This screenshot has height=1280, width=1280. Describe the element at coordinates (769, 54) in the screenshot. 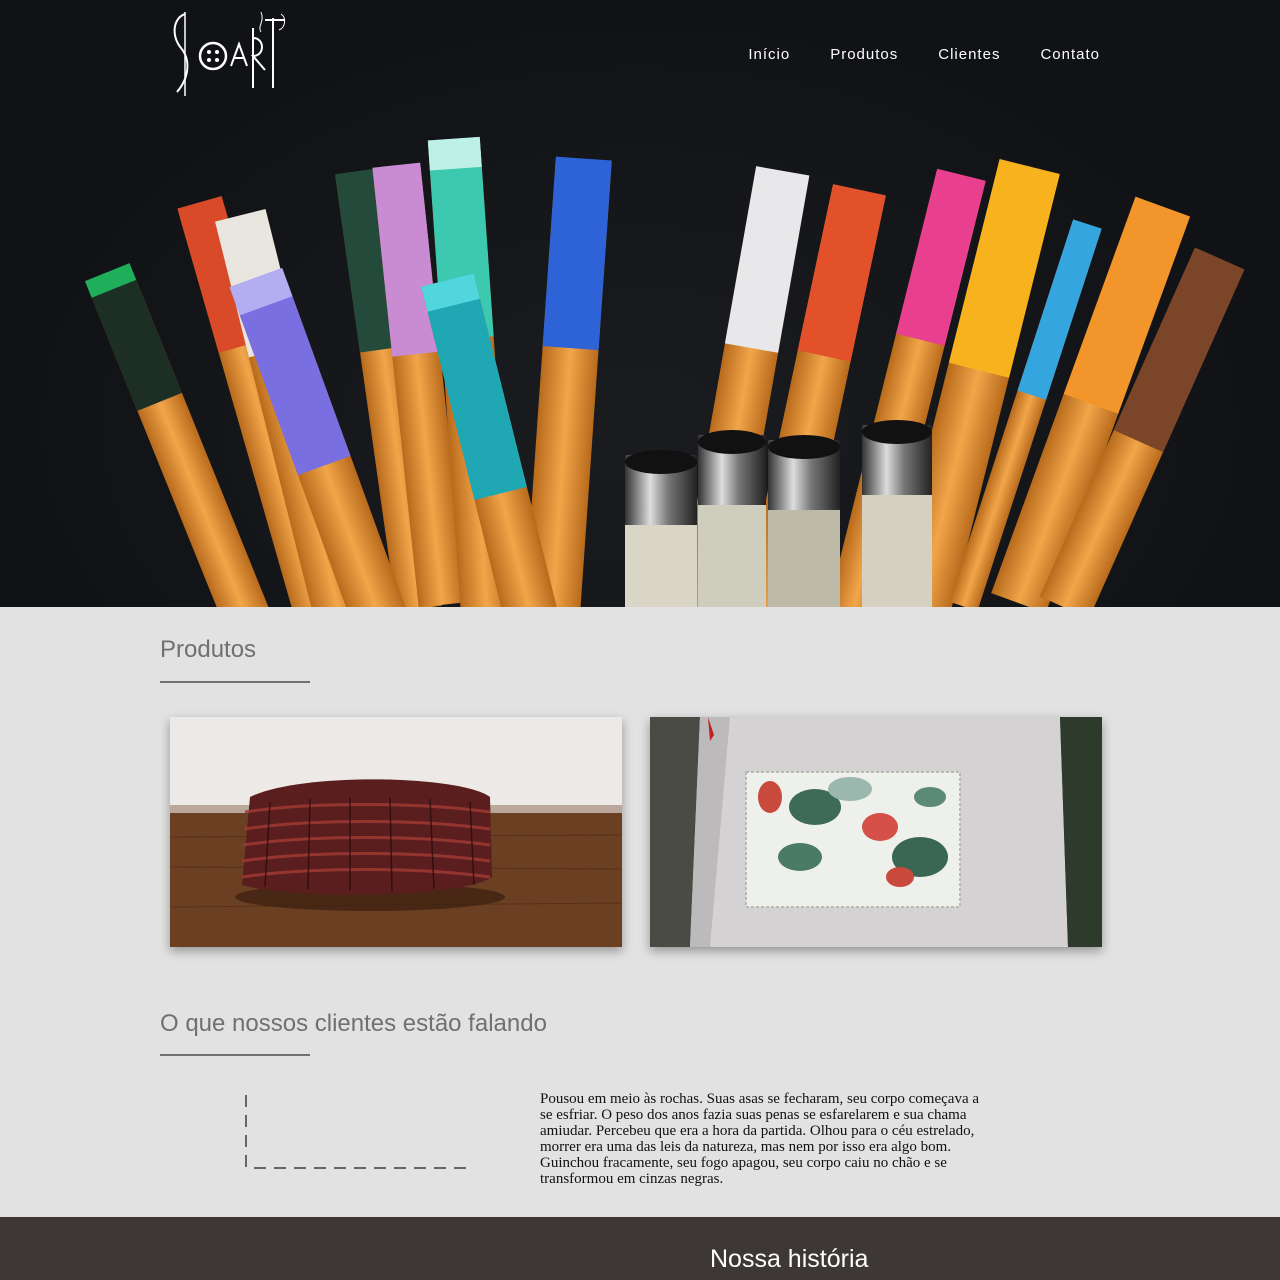

I see `nav-inicio: Início` at that location.